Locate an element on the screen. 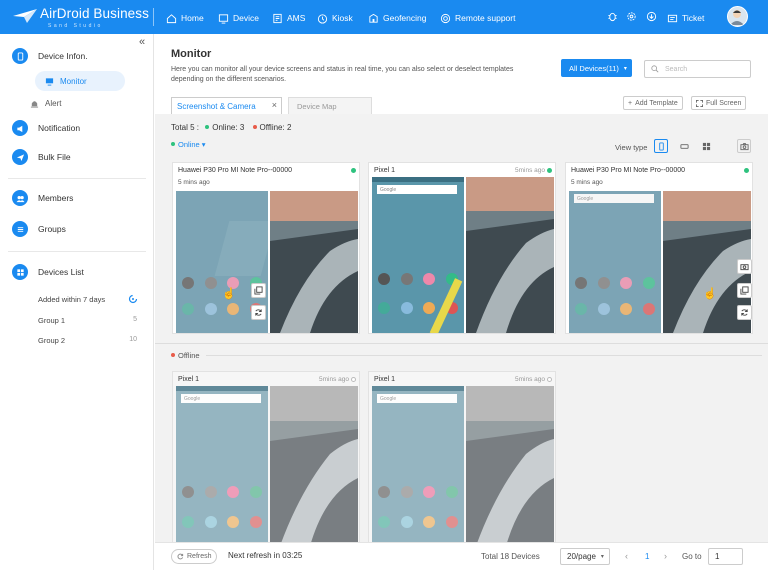 The image size is (768, 570). goto-page-input: 1 is located at coordinates (725, 556).